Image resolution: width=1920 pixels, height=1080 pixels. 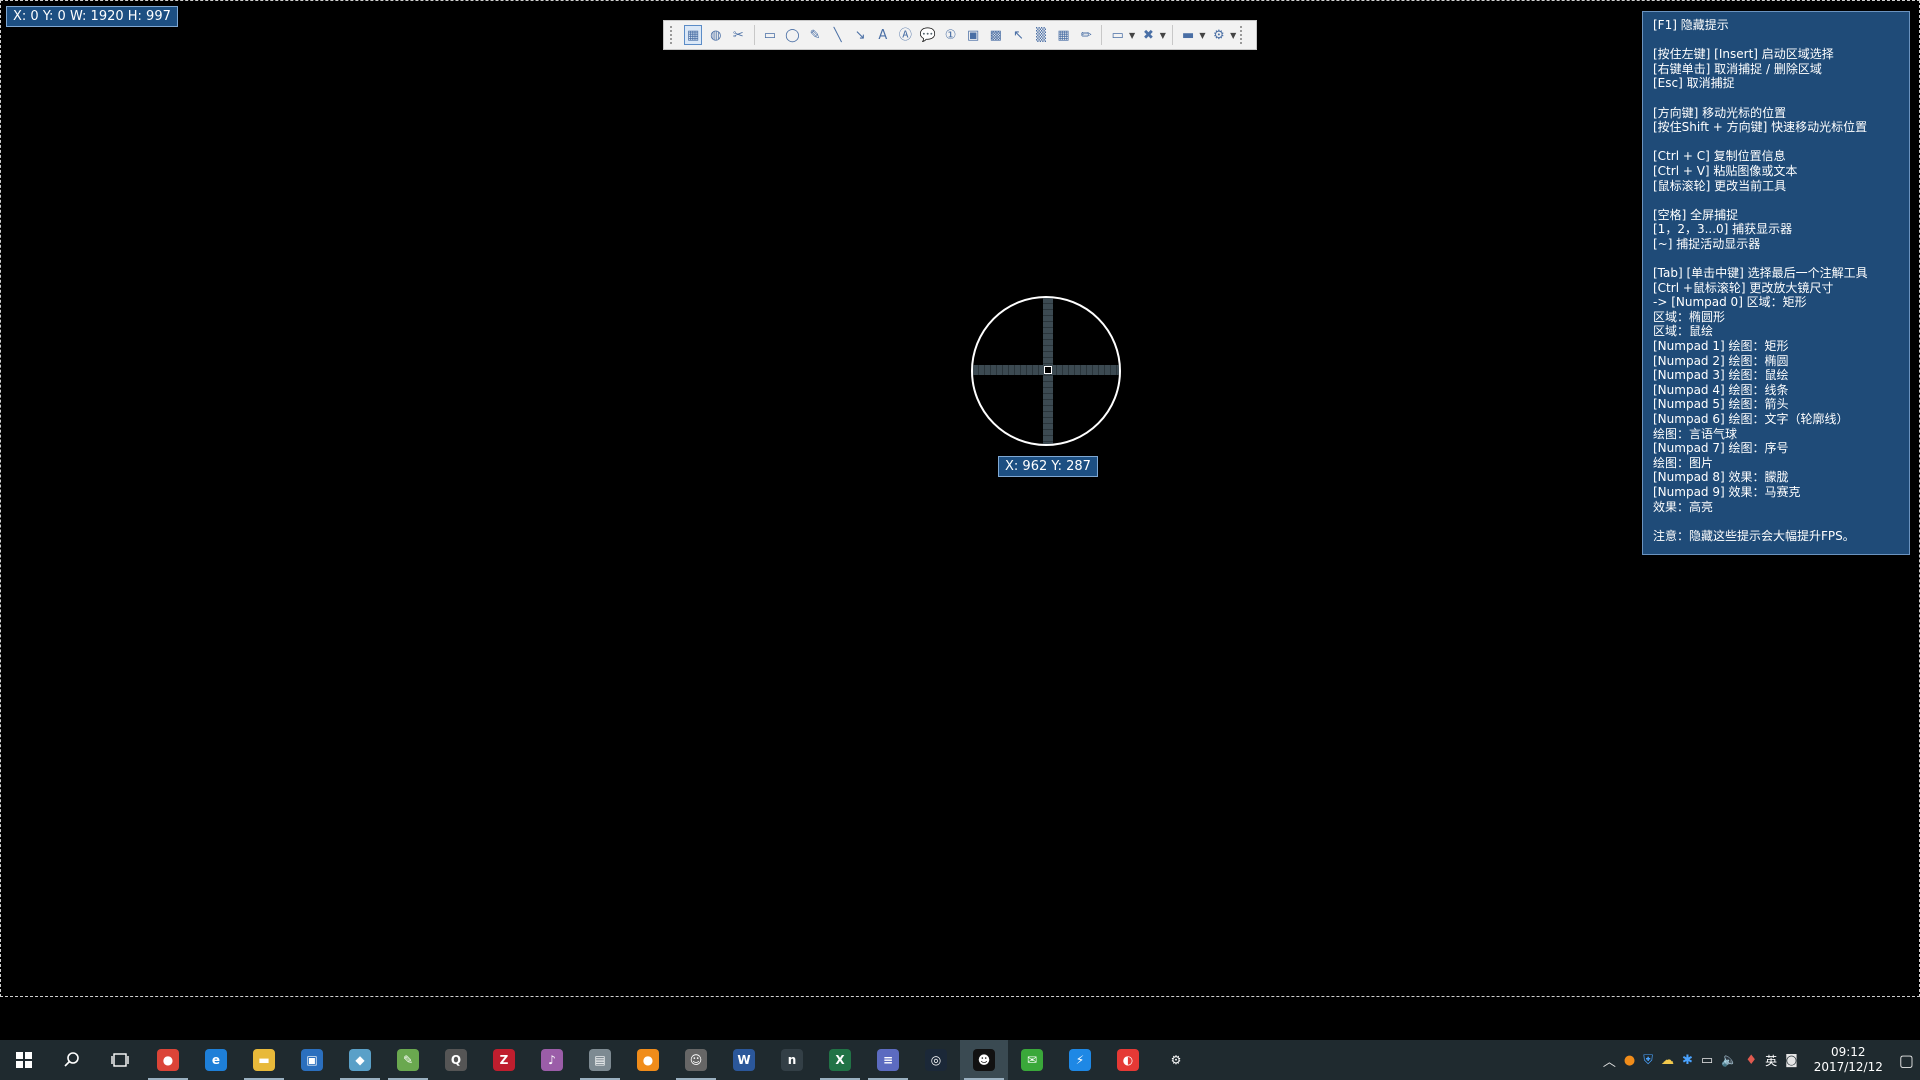 I want to click on taskbar-app-notebook: ◆, so click(x=360, y=1060).